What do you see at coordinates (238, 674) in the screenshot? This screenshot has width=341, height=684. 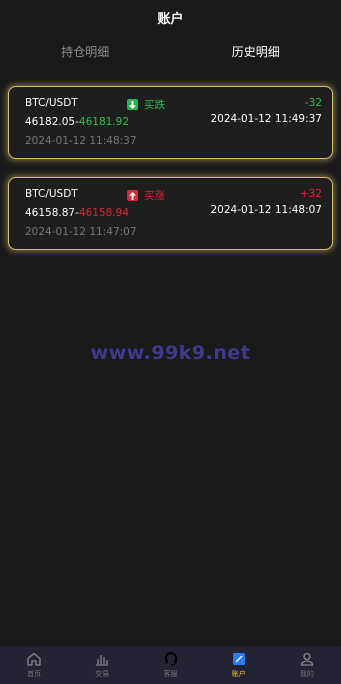 I see `nav-label: 账户` at bounding box center [238, 674].